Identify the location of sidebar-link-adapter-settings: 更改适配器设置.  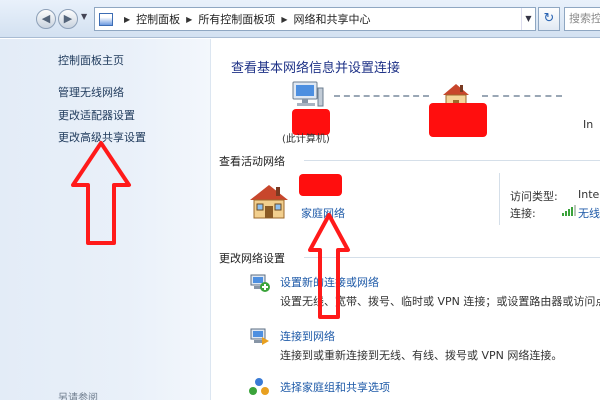
(96, 115).